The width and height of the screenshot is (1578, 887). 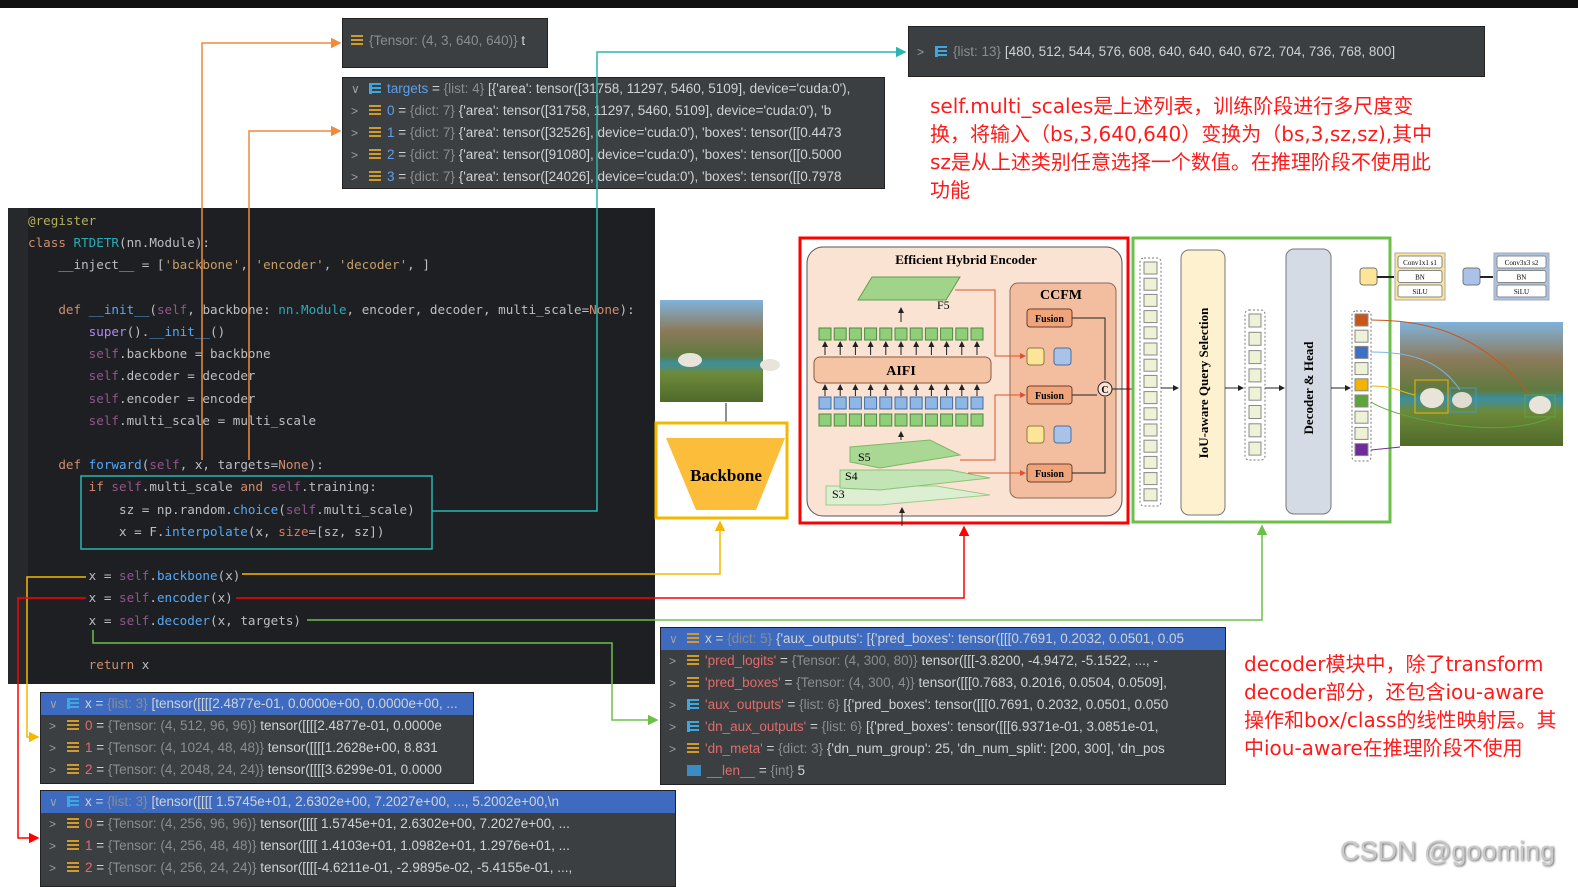 What do you see at coordinates (726, 475) in the screenshot?
I see `backbone-label: Backbone` at bounding box center [726, 475].